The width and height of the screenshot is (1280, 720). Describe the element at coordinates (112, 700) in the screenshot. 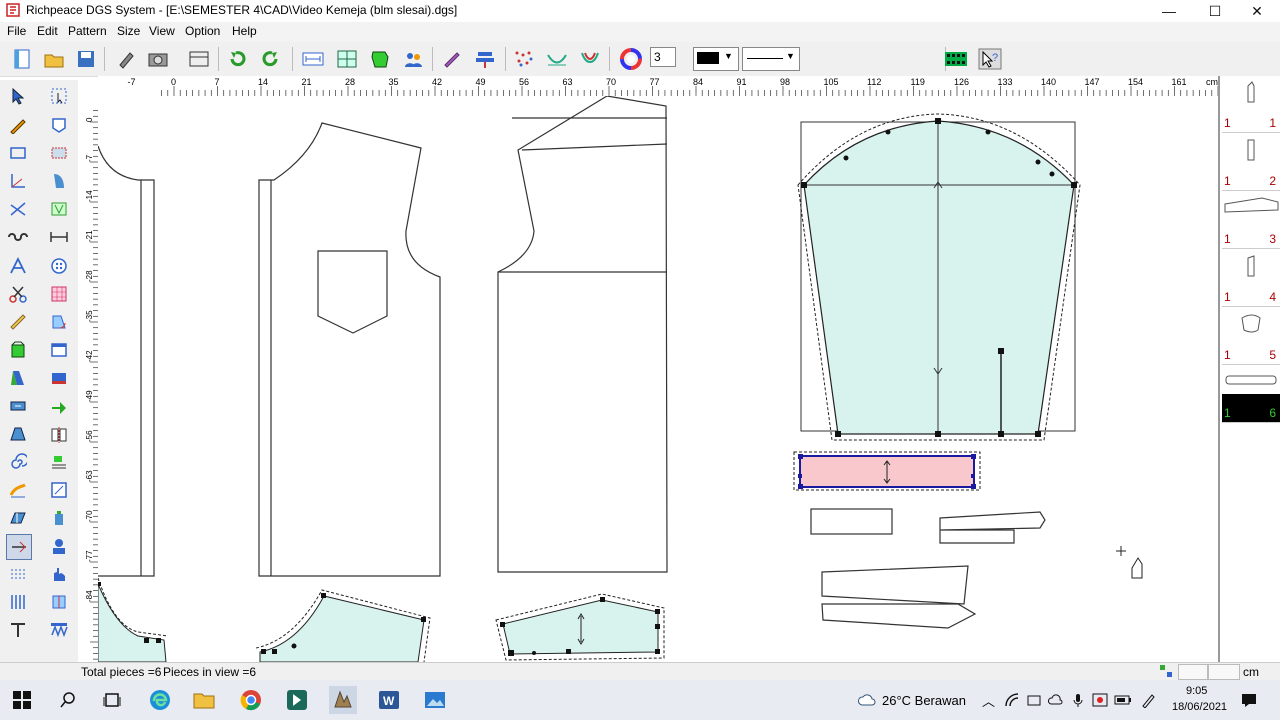

I see `task-view-icon` at that location.